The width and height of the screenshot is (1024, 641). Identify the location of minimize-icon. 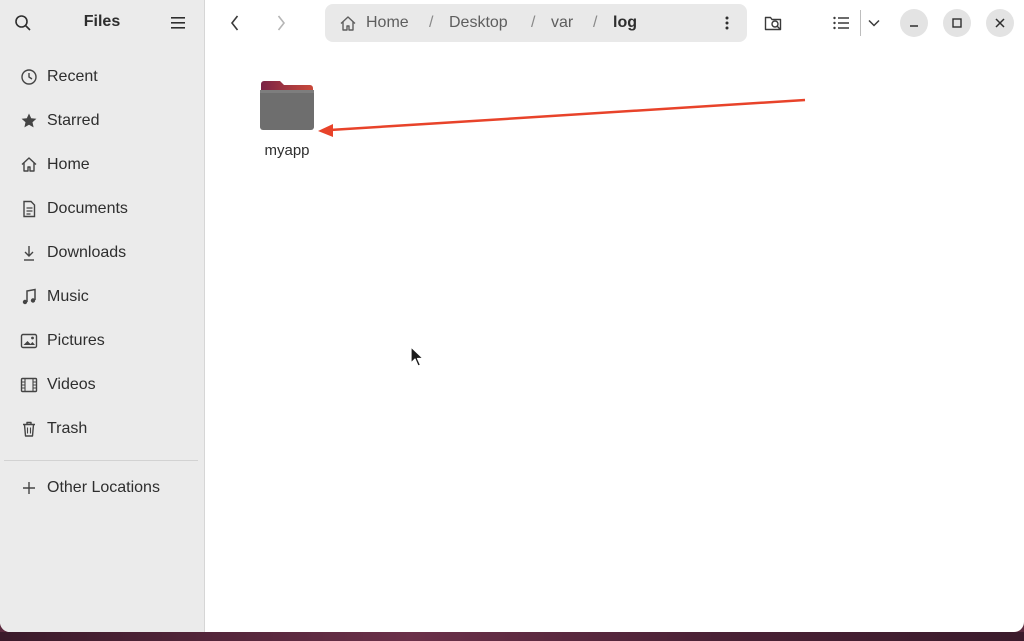
(914, 26).